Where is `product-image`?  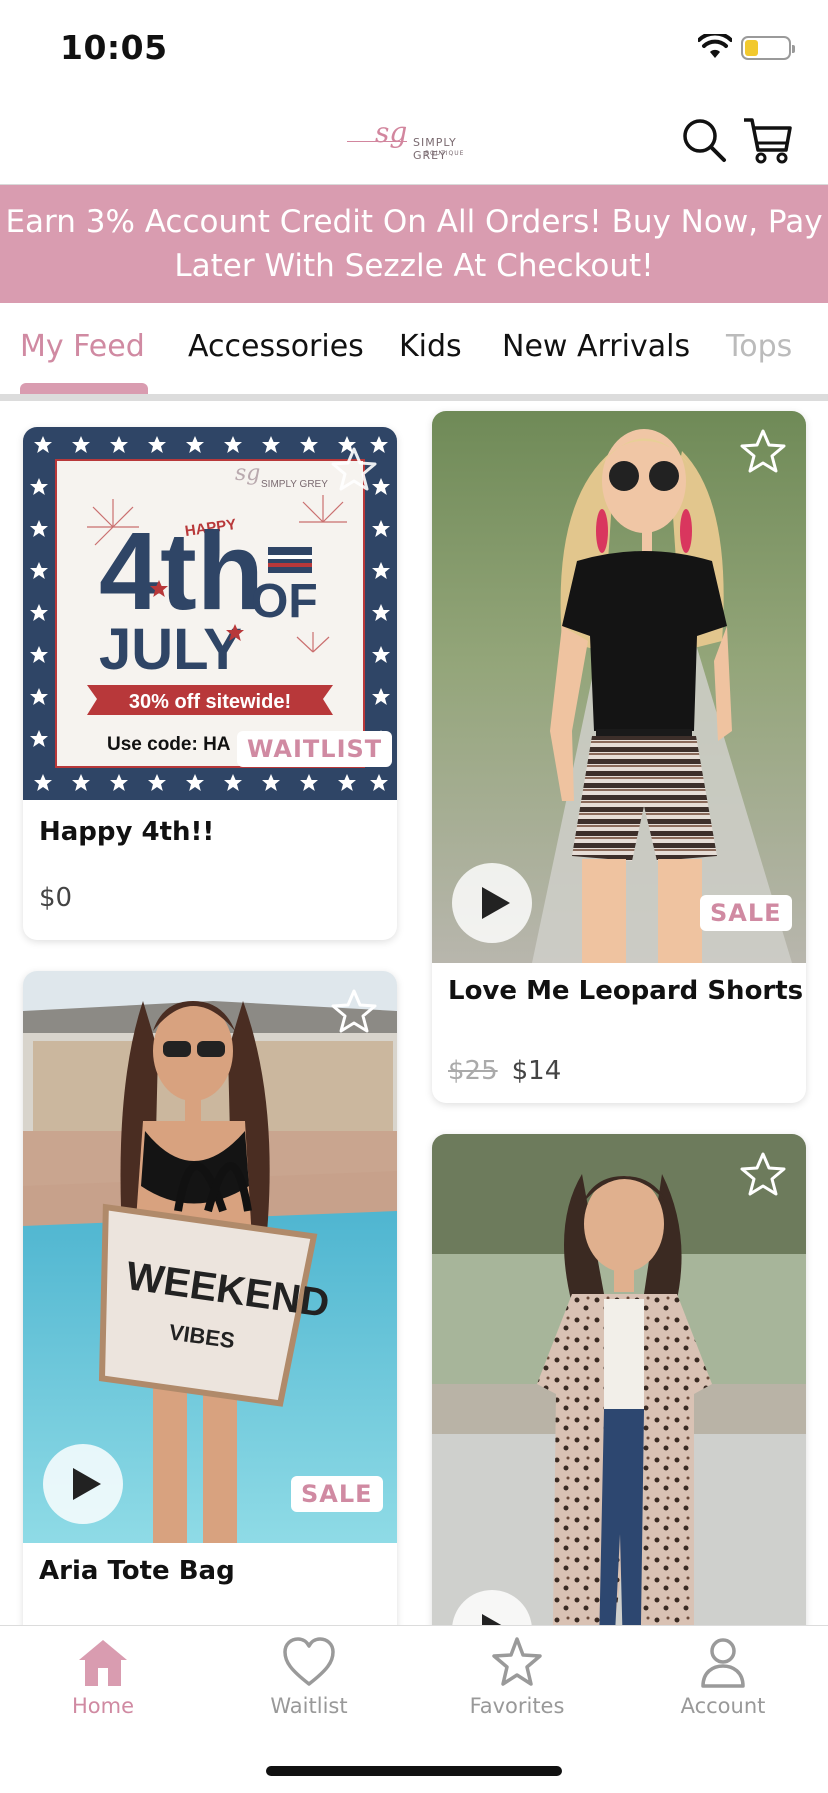 product-image is located at coordinates (619, 1379).